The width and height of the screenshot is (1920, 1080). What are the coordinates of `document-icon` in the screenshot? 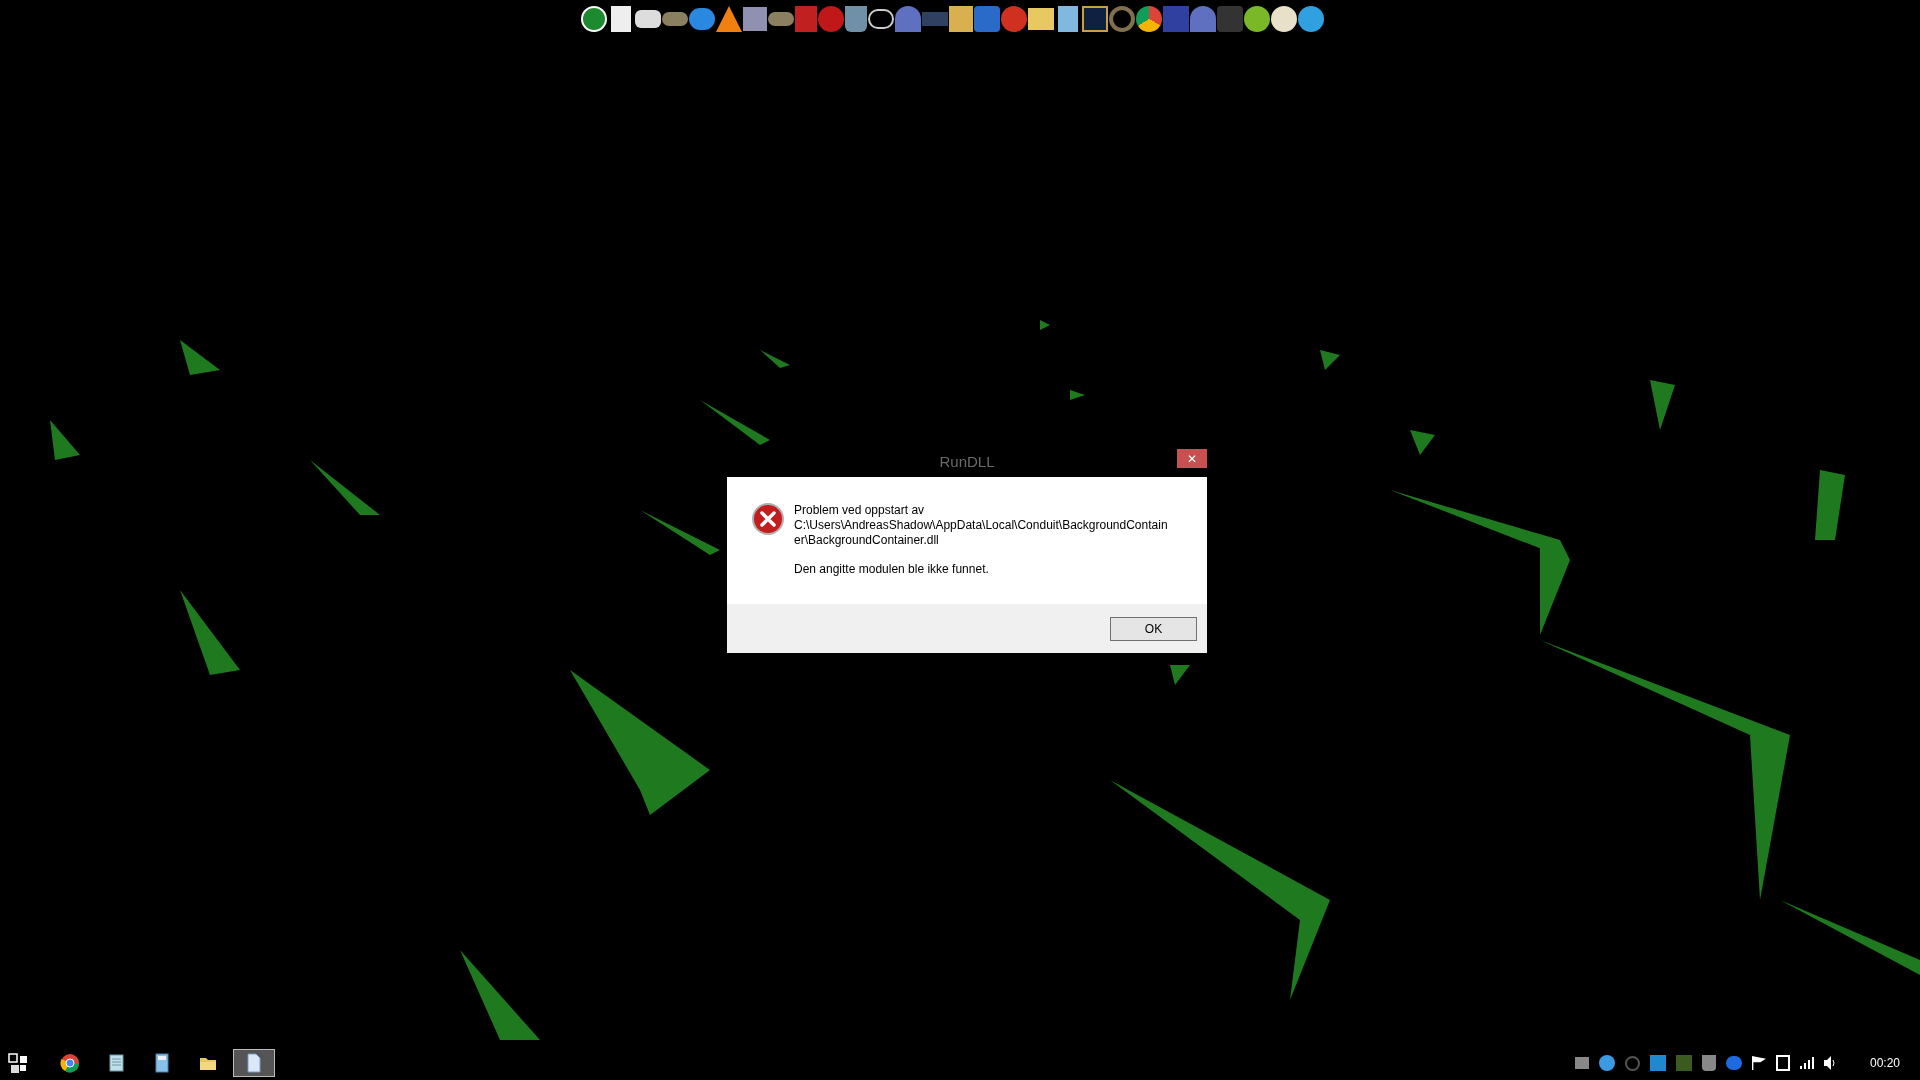 It's located at (254, 1063).